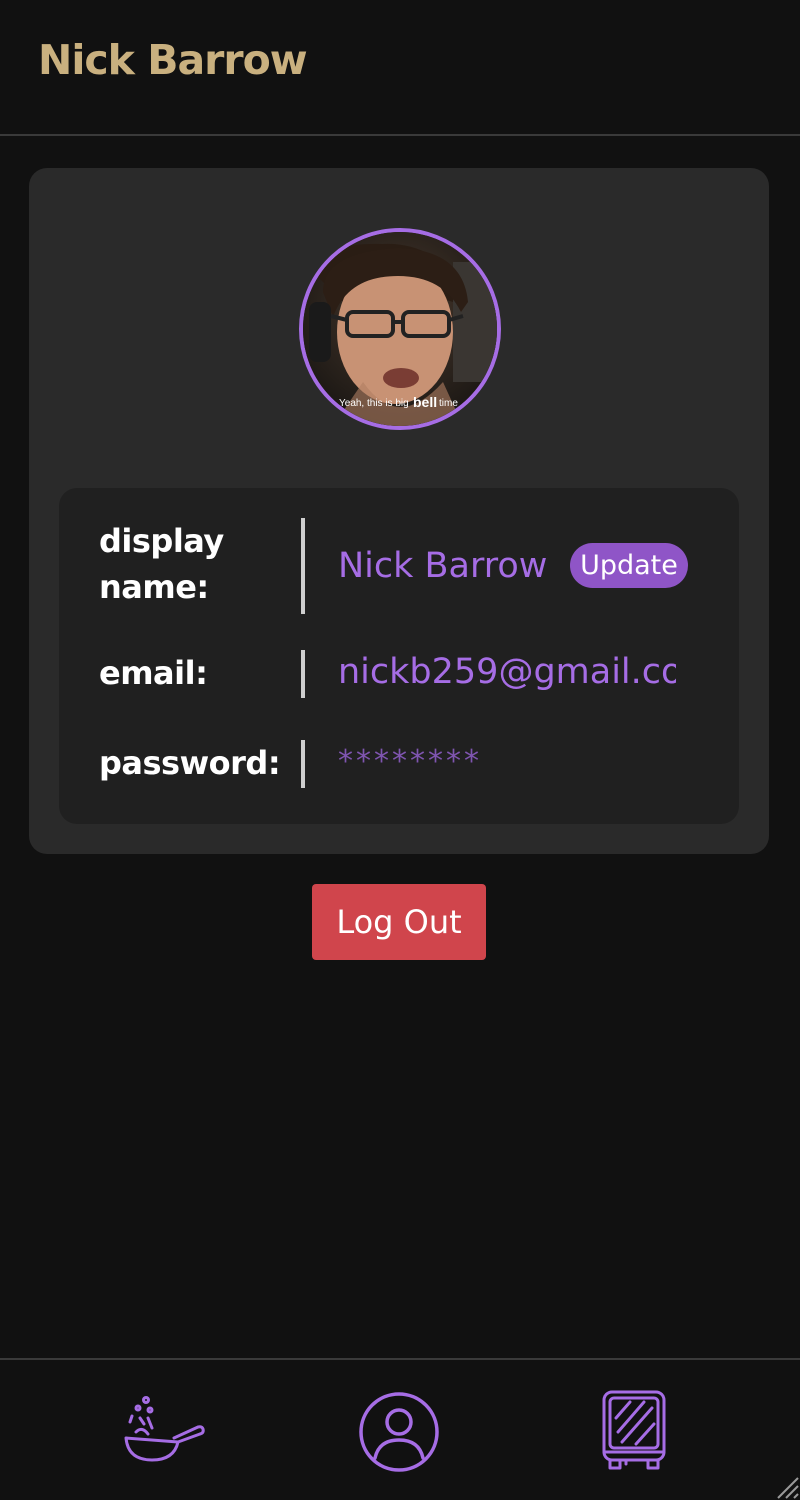  I want to click on email-divider, so click(303, 674).